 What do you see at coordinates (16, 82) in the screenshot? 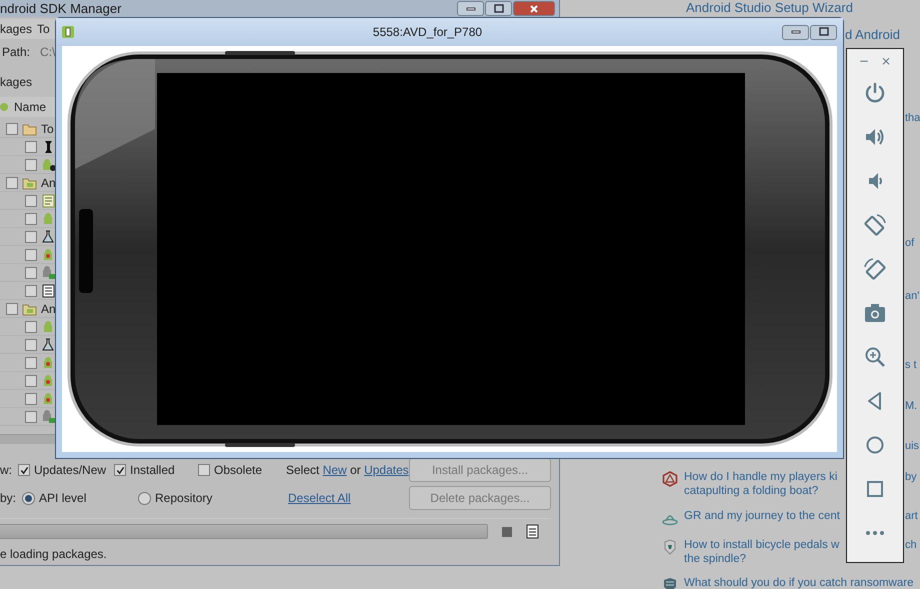
I see `group-label: kages` at bounding box center [16, 82].